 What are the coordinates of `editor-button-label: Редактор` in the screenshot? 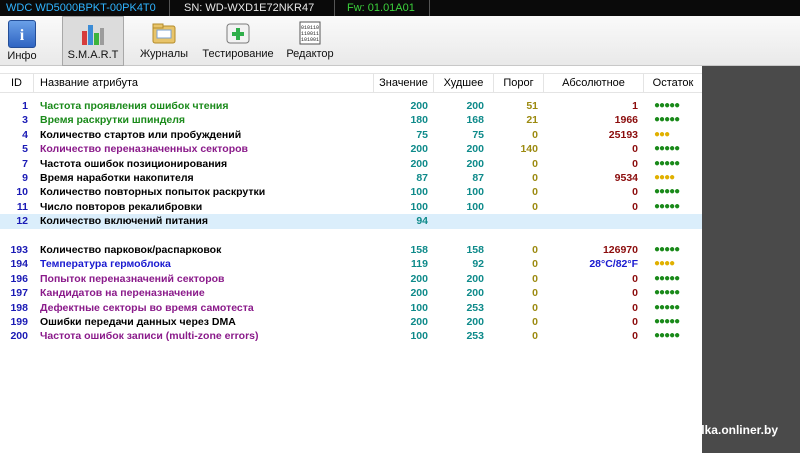 It's located at (310, 54).